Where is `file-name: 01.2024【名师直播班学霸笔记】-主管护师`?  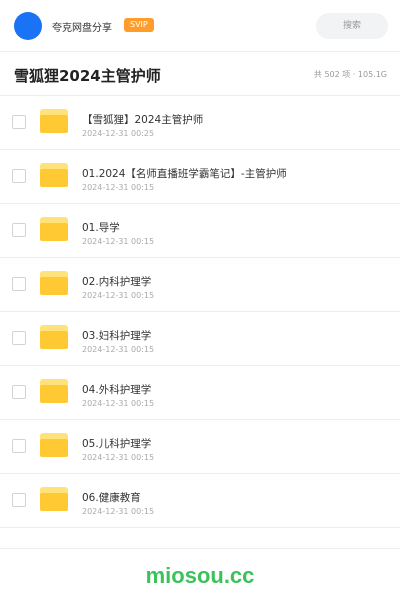
file-name: 01.2024【名师直播班学霸笔记】-主管护师 is located at coordinates (184, 173).